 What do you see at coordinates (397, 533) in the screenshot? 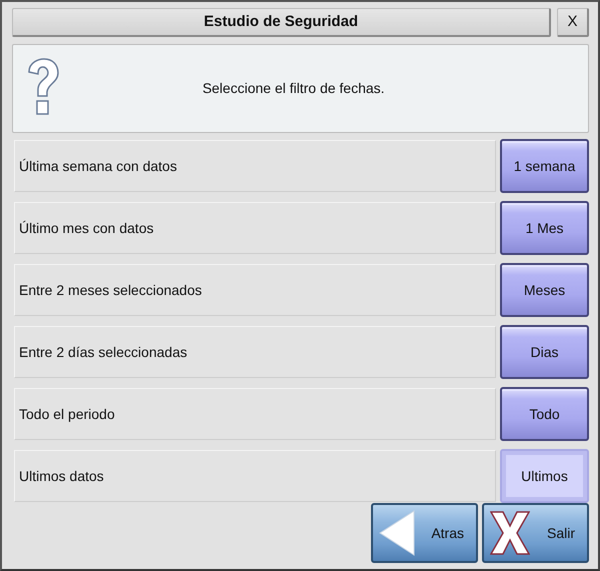
I see `left-triangle-icon` at bounding box center [397, 533].